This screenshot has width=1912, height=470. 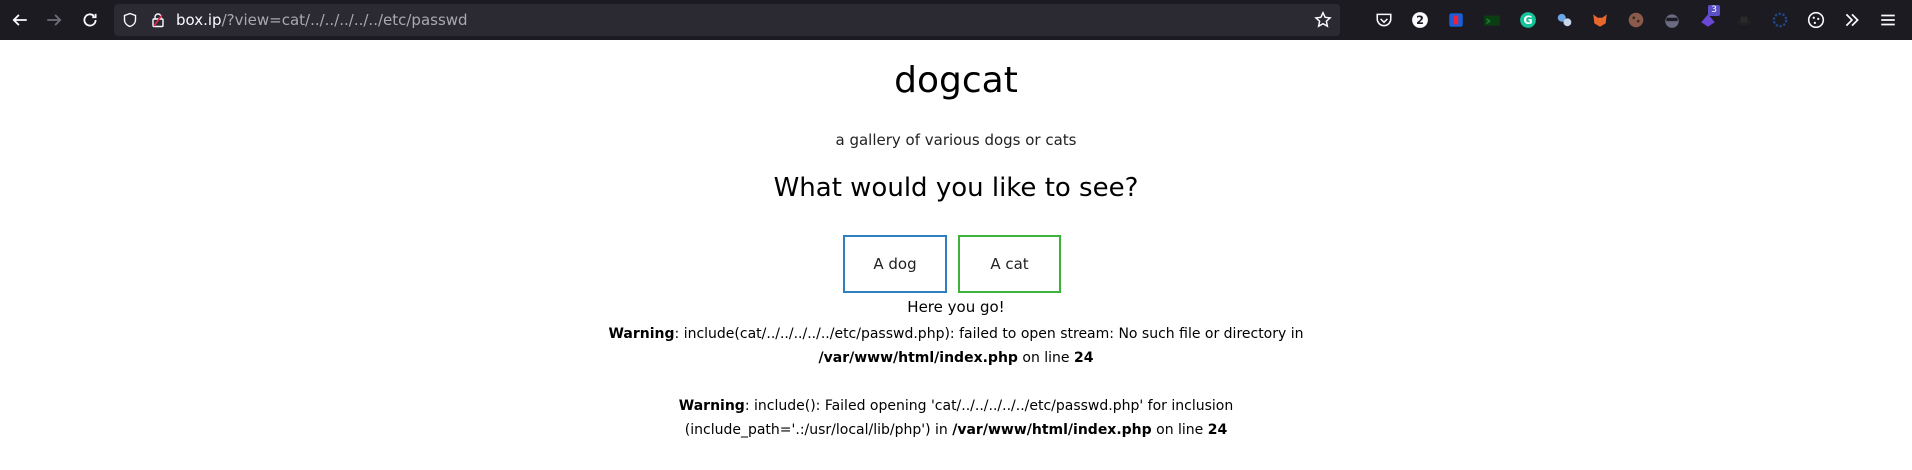 I want to click on shell-extension-icon, so click(x=1492, y=20).